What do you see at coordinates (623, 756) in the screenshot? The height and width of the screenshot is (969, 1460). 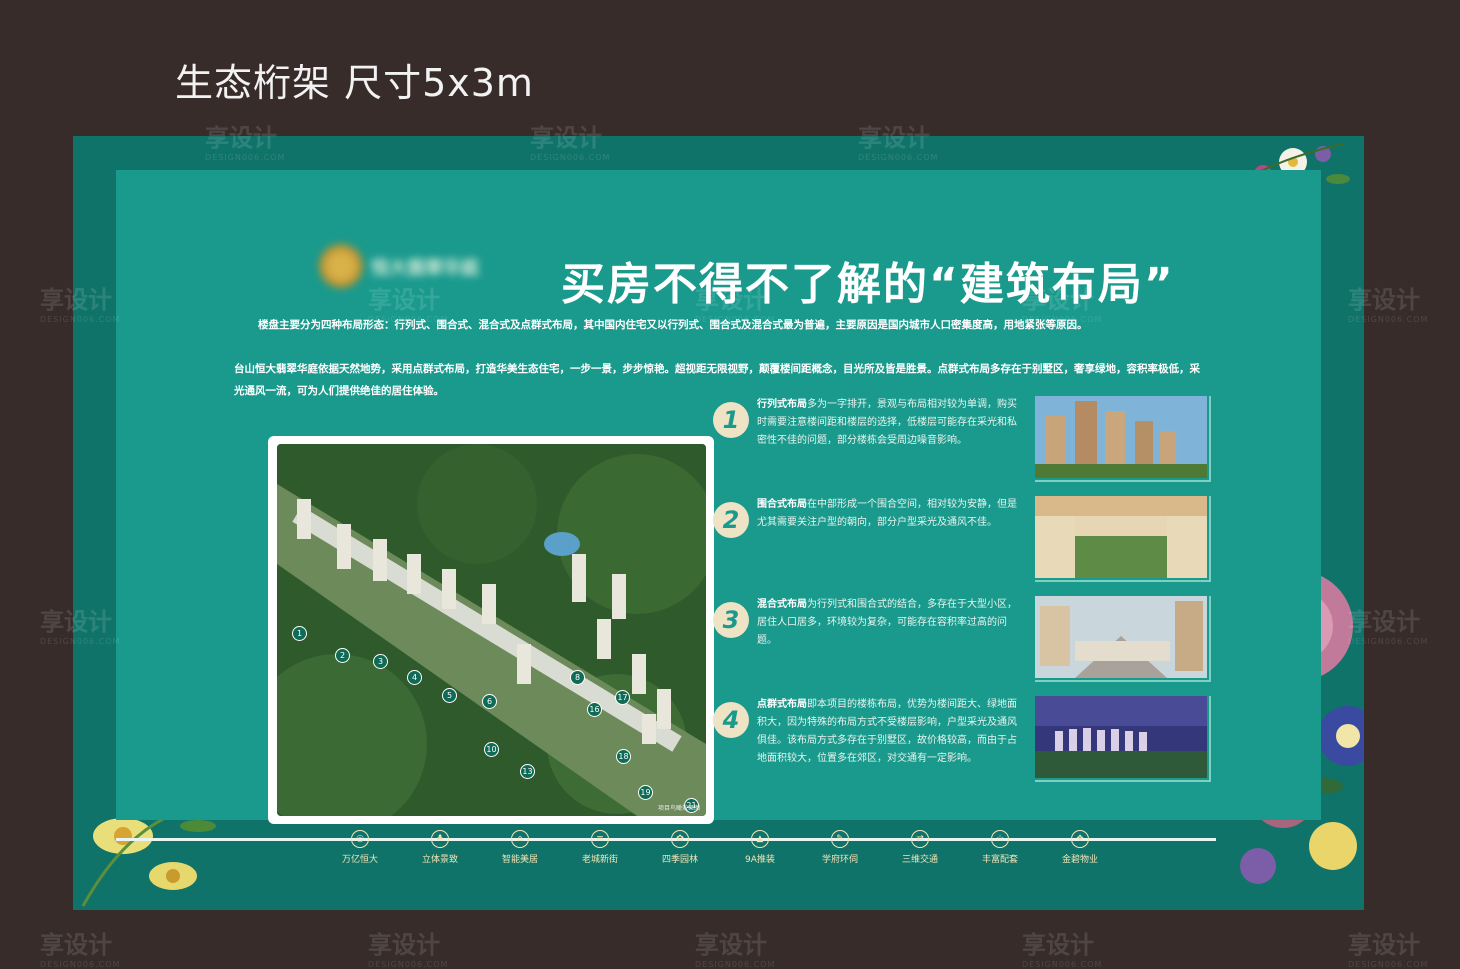 I see `building-pin: 18` at bounding box center [623, 756].